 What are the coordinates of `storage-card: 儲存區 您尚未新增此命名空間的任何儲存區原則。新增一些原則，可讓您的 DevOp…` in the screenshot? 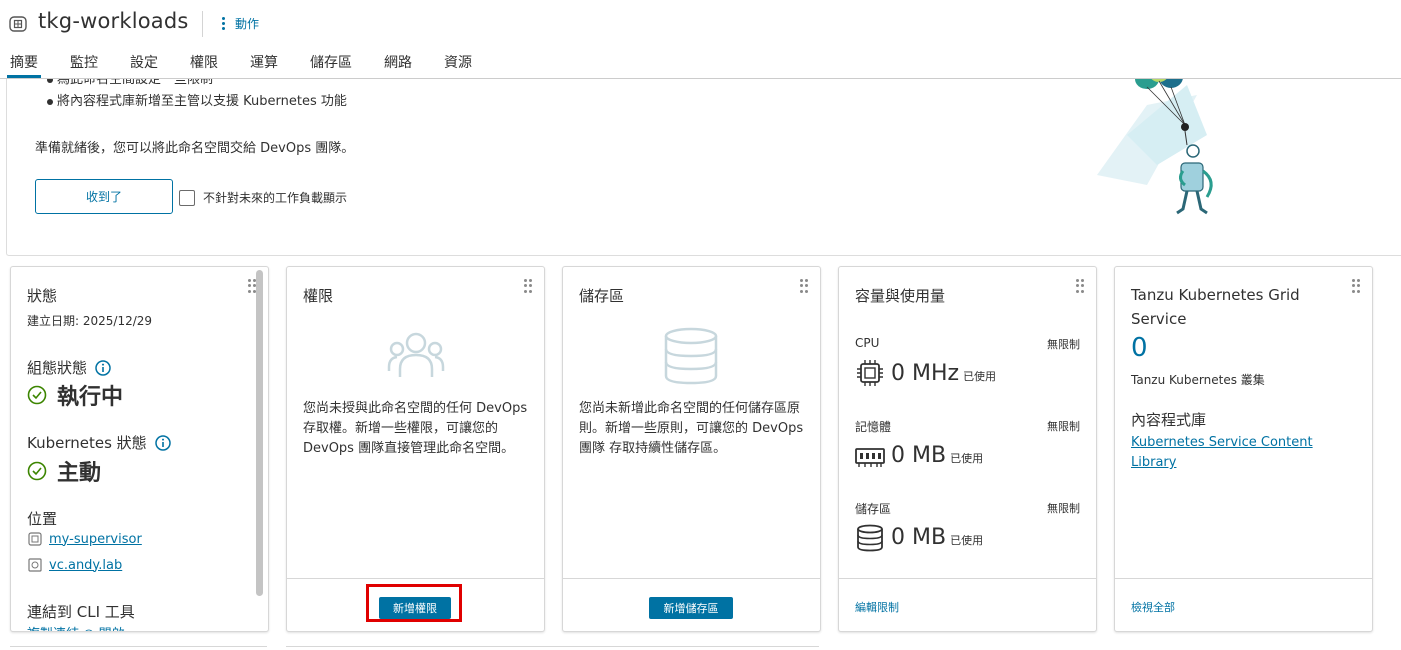 It's located at (691, 449).